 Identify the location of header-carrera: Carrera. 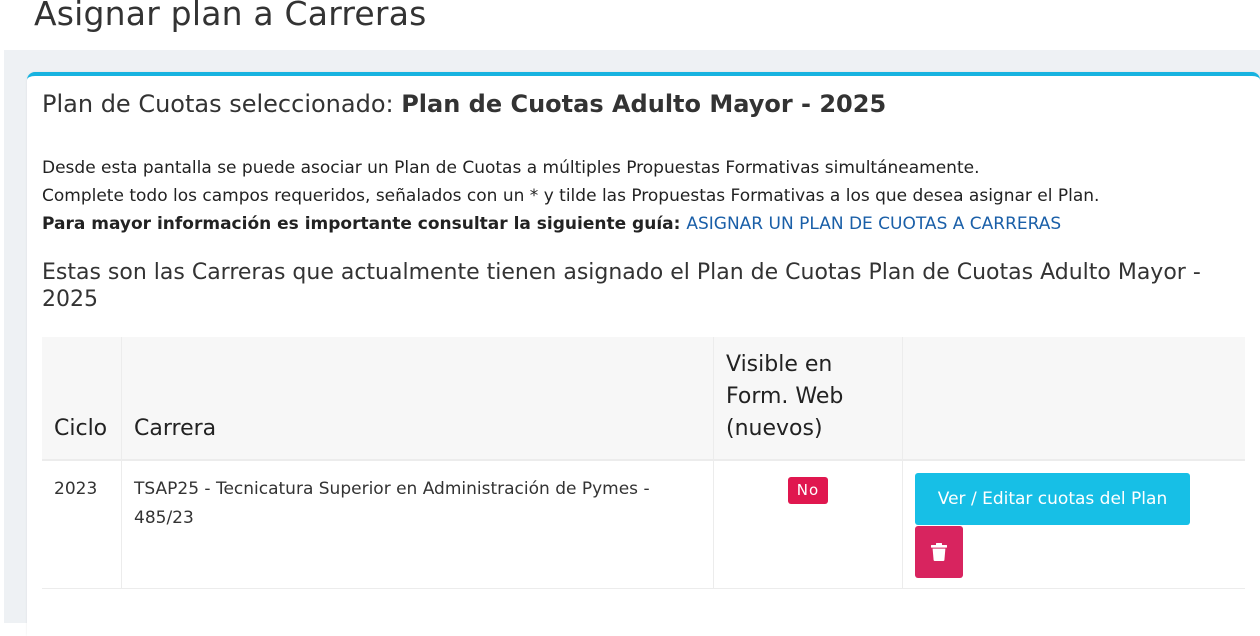
(417, 399).